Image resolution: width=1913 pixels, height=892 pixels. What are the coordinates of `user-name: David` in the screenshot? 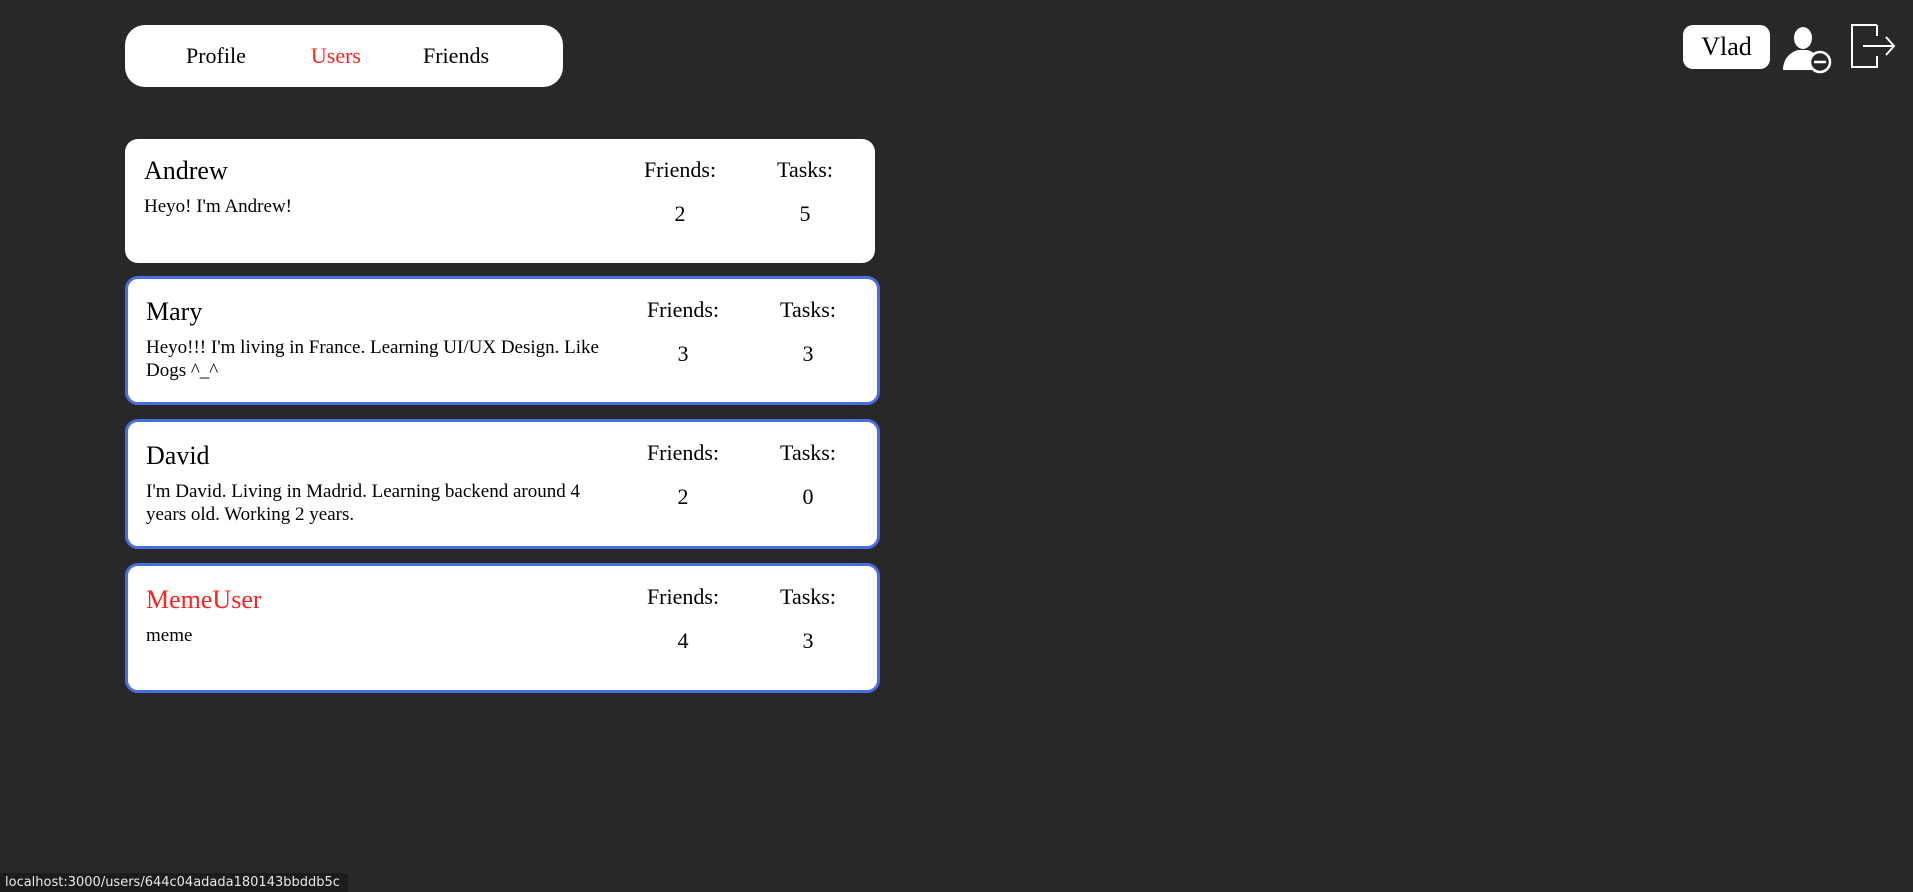 It's located at (178, 455).